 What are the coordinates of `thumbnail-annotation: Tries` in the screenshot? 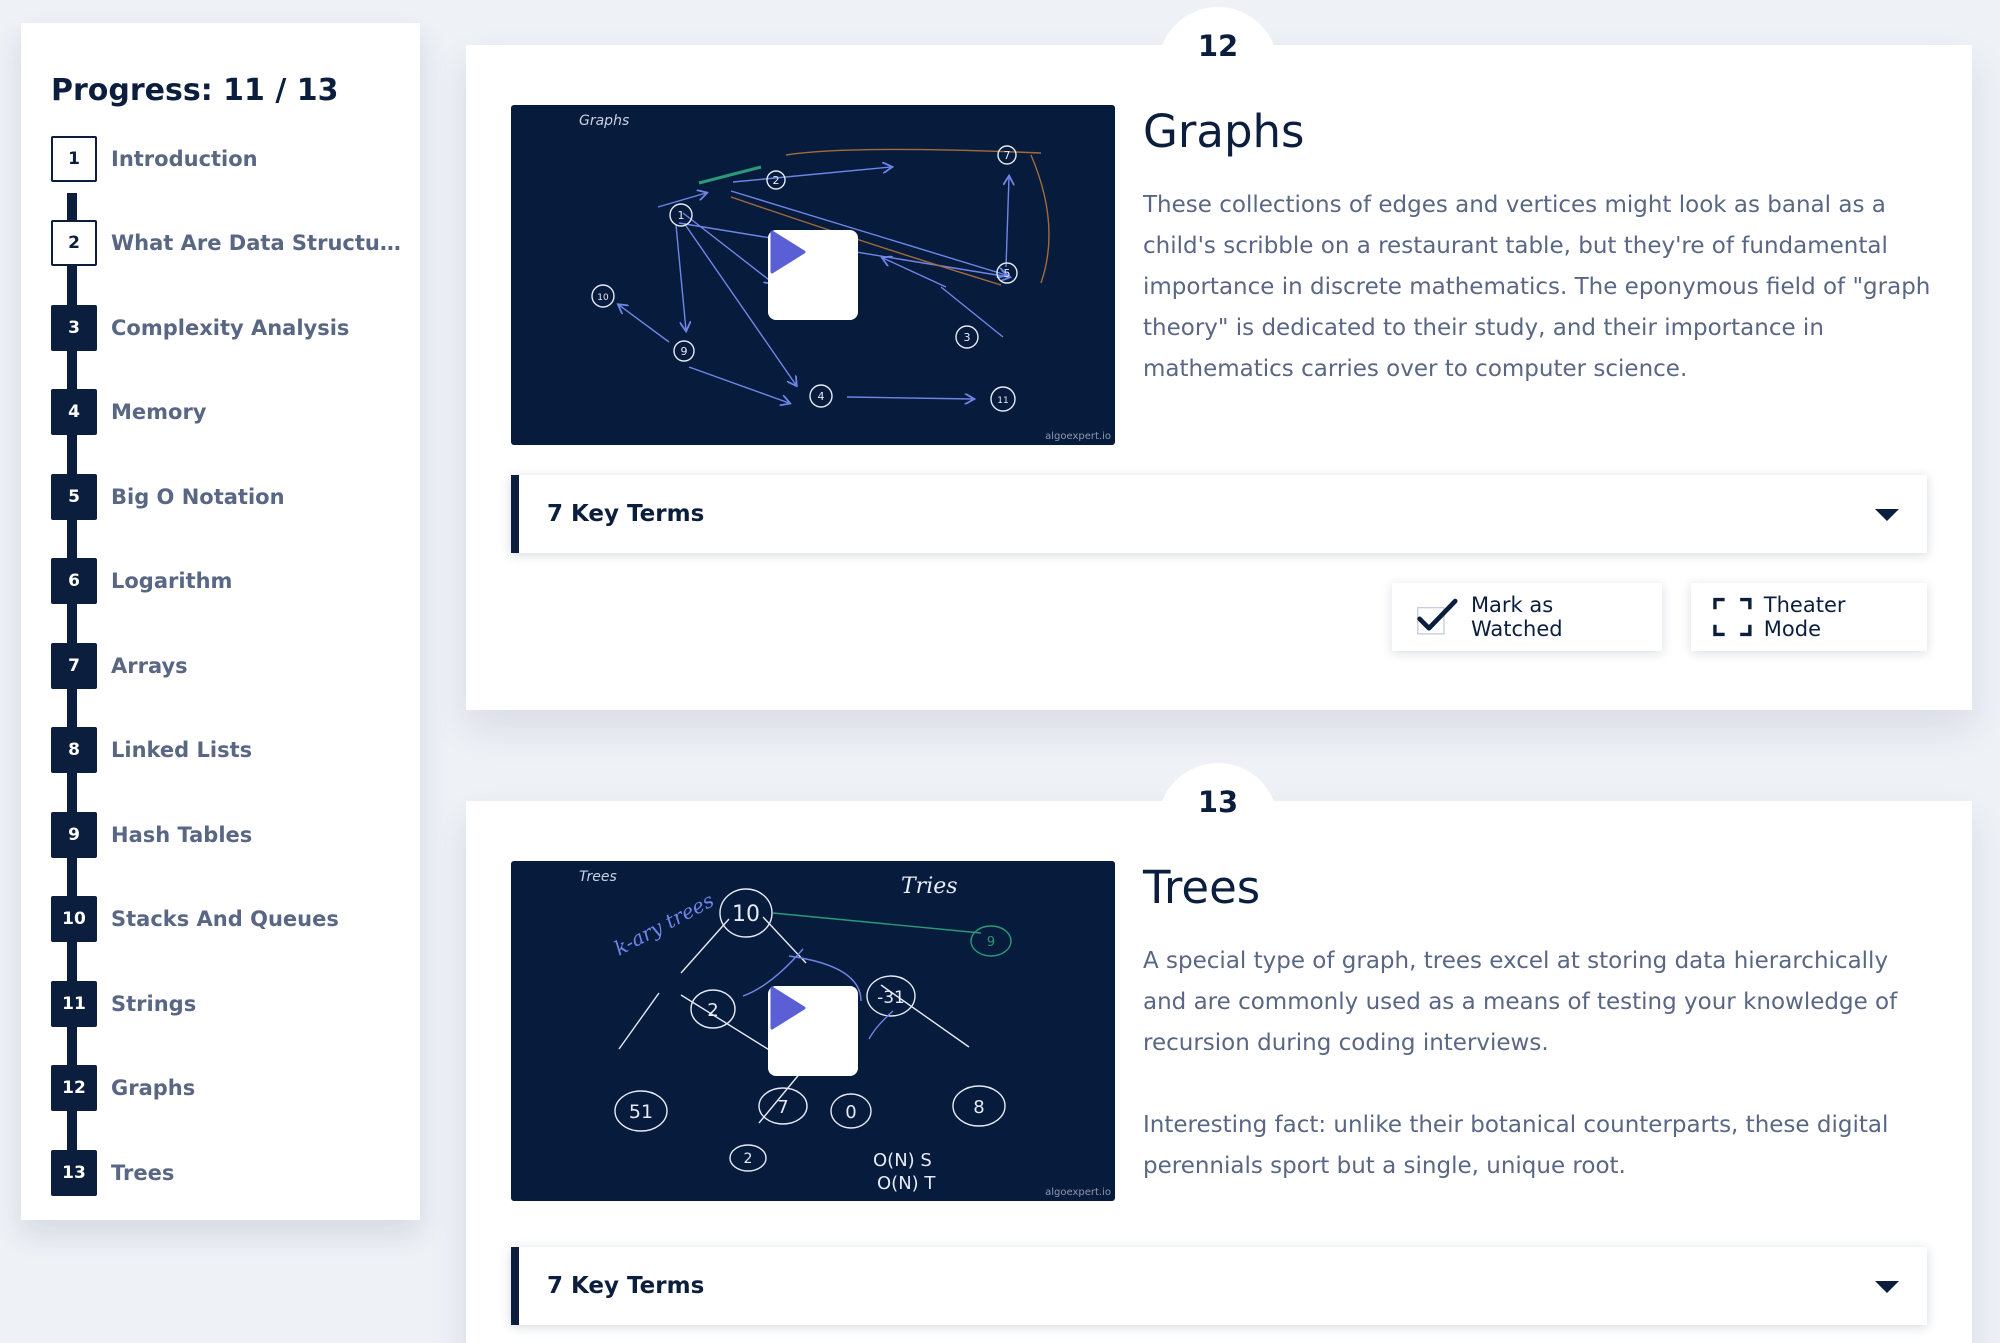 It's located at (929, 886).